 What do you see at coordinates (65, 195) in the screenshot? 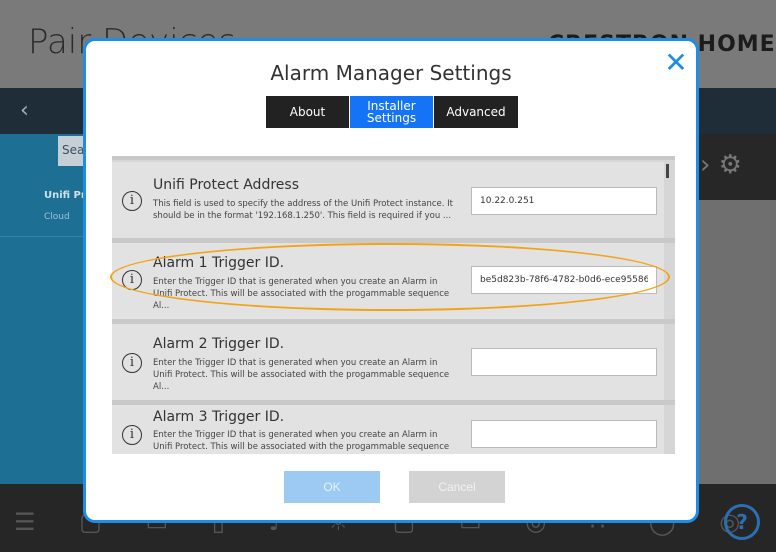
I see `device-list-item-name: Unifi Pr` at bounding box center [65, 195].